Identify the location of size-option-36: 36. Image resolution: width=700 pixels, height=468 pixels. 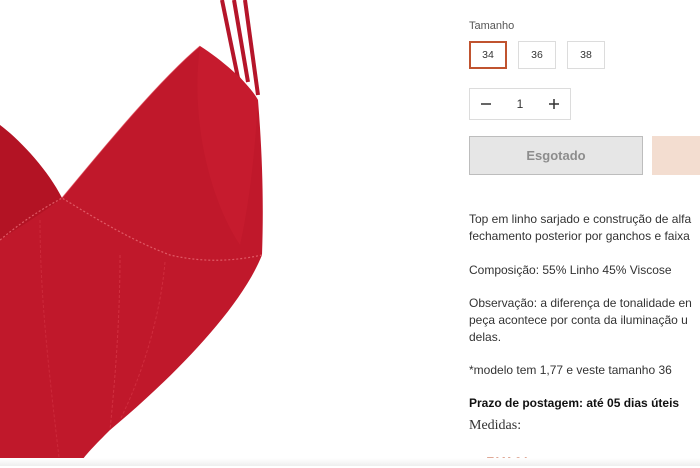
(537, 55).